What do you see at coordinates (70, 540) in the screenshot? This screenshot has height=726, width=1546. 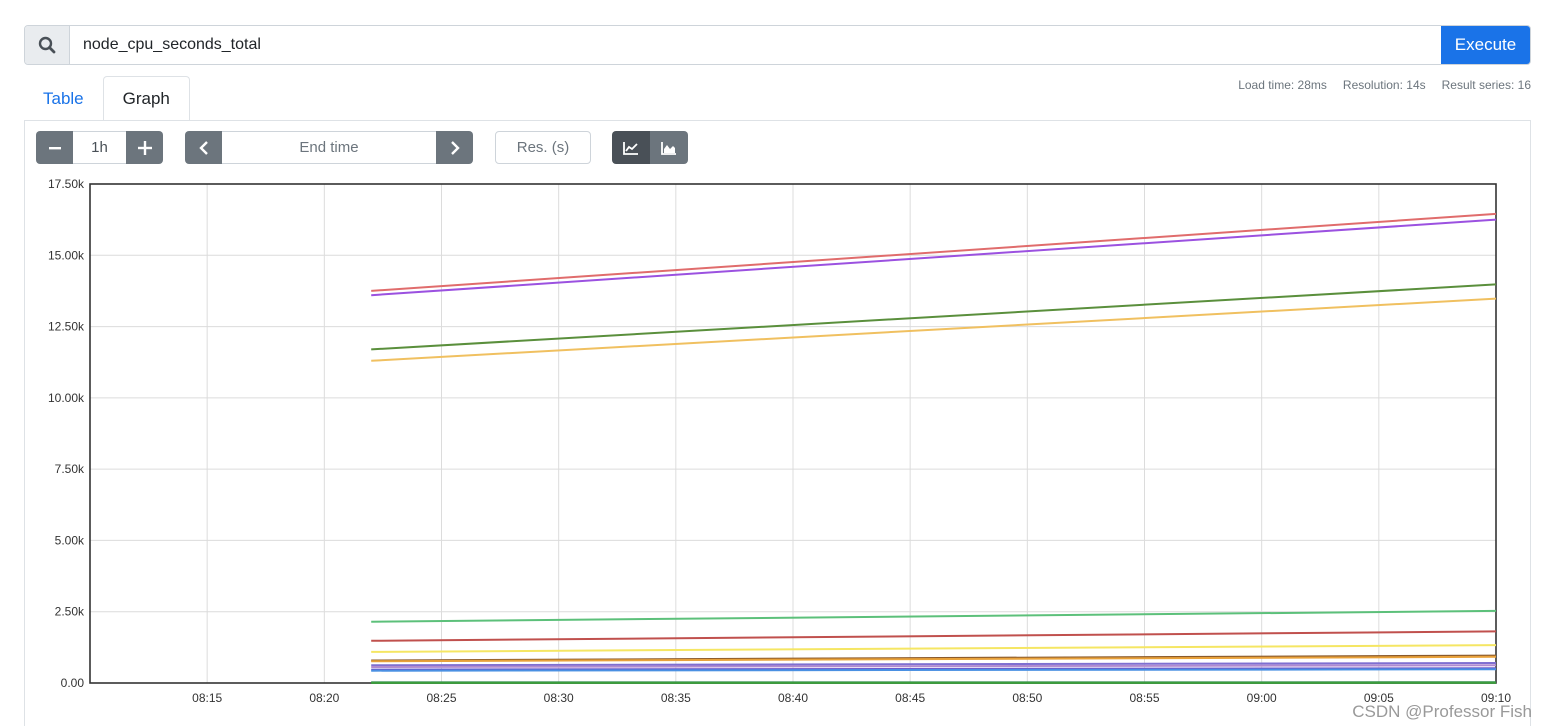 I see `y-tick-label: 5.00k` at bounding box center [70, 540].